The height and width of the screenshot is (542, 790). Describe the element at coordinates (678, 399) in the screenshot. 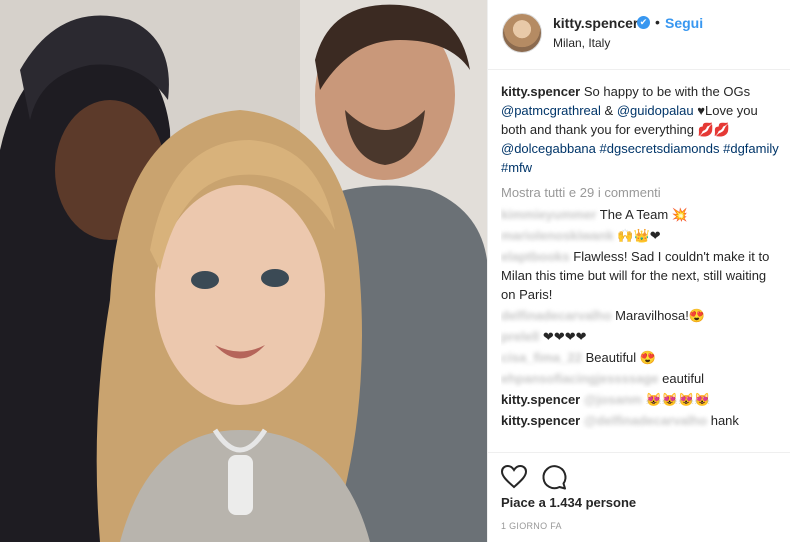

I see `comment-text: 😻😻😻😻` at that location.